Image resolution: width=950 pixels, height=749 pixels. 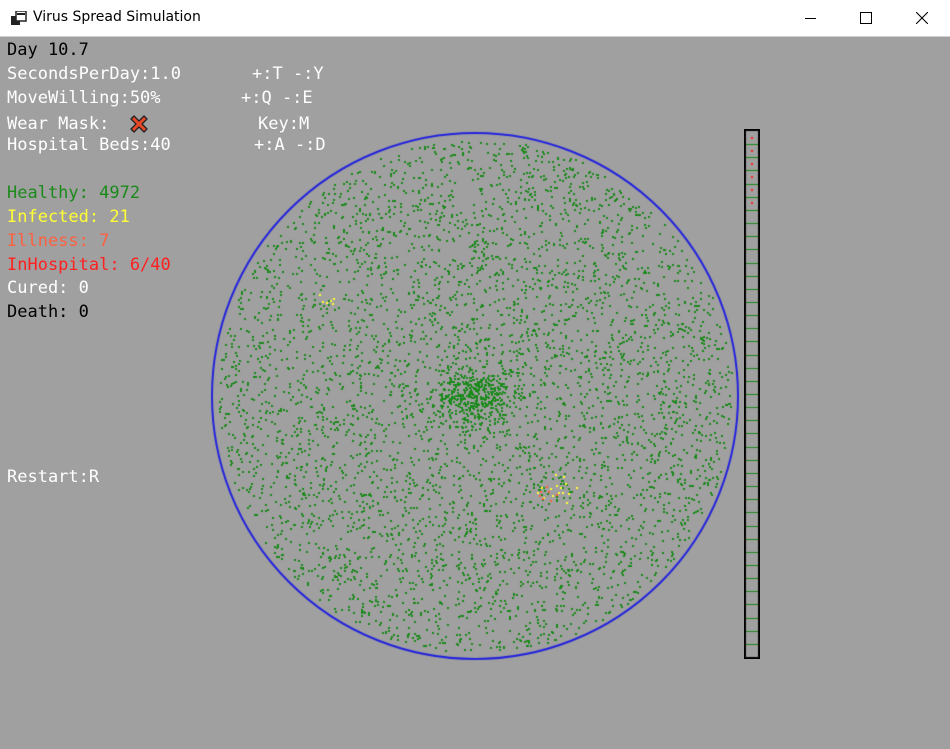 I want to click on move-willing: MoveWilling:50%, so click(x=84, y=98).